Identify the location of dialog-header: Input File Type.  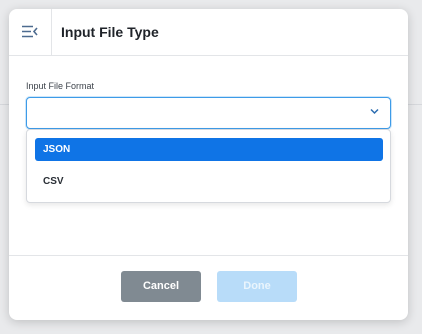
(208, 32).